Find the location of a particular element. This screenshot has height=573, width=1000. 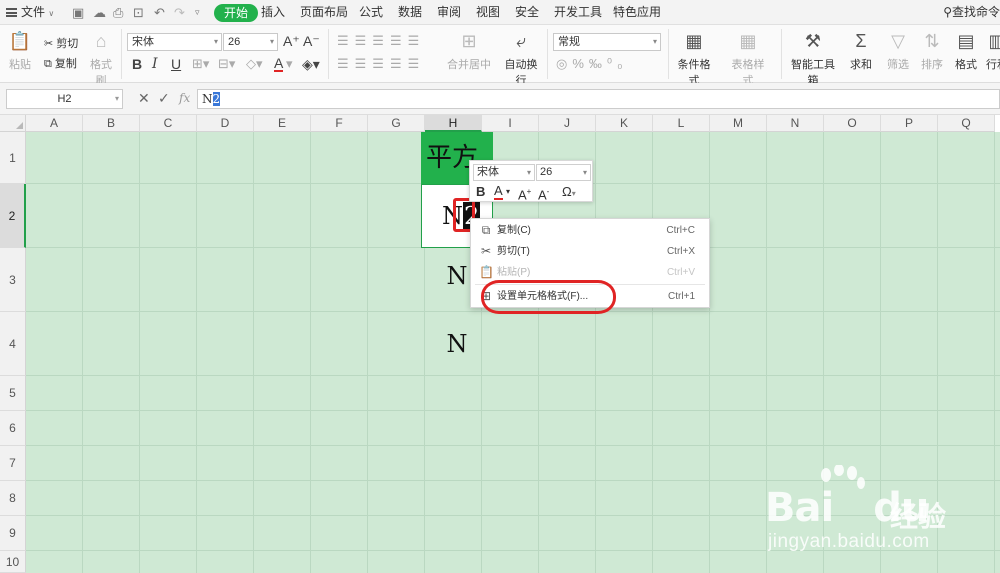

tab-data: 数据 is located at coordinates (410, 12).